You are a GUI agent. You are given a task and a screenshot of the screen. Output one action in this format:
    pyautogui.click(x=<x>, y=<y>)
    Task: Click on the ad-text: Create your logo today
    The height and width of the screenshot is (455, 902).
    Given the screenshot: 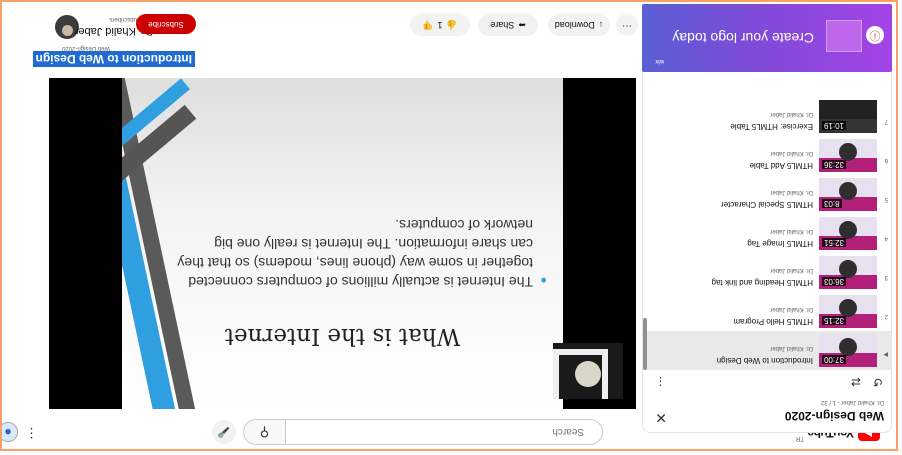 What is the action you would take?
    pyautogui.click(x=743, y=38)
    